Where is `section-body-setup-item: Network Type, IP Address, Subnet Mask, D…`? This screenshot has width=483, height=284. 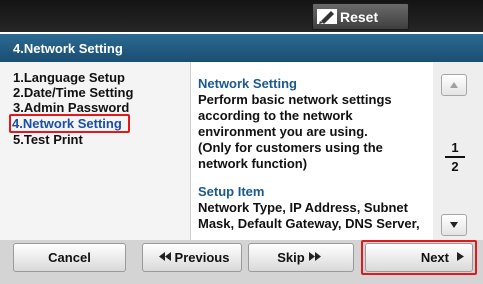
section-body-setup-item: Network Type, IP Address, Subnet Mask, D… is located at coordinates (309, 215).